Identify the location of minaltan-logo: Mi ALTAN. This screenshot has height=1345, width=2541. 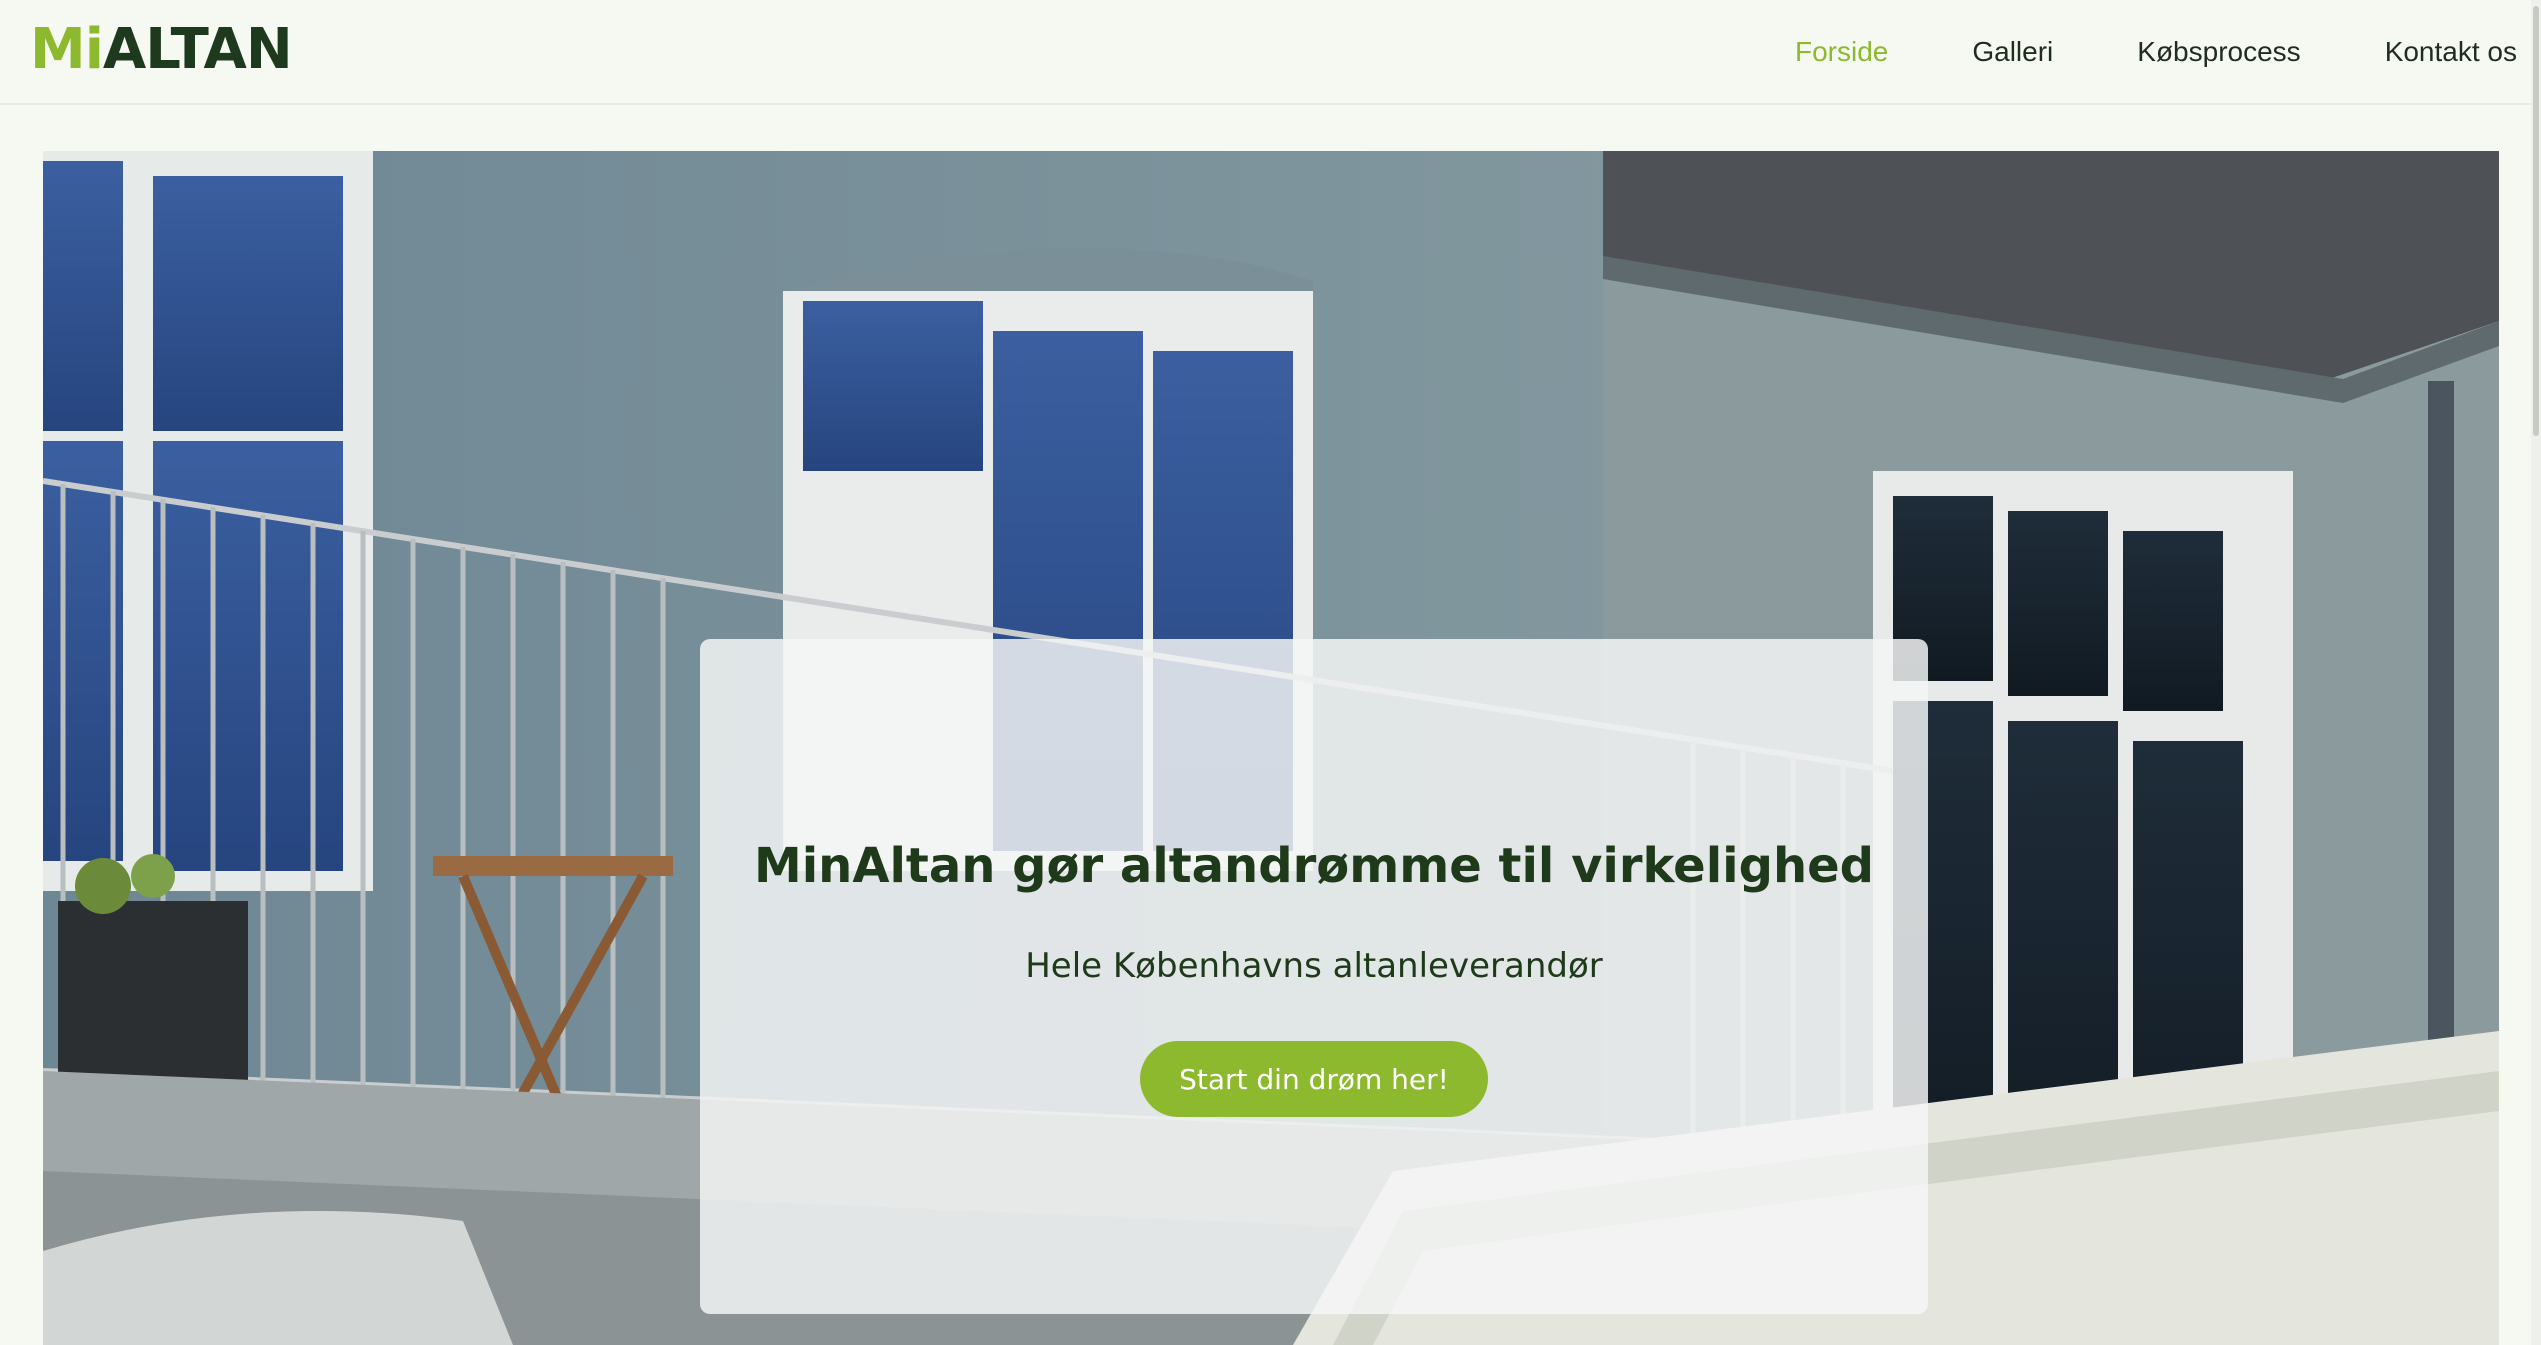
(161, 49).